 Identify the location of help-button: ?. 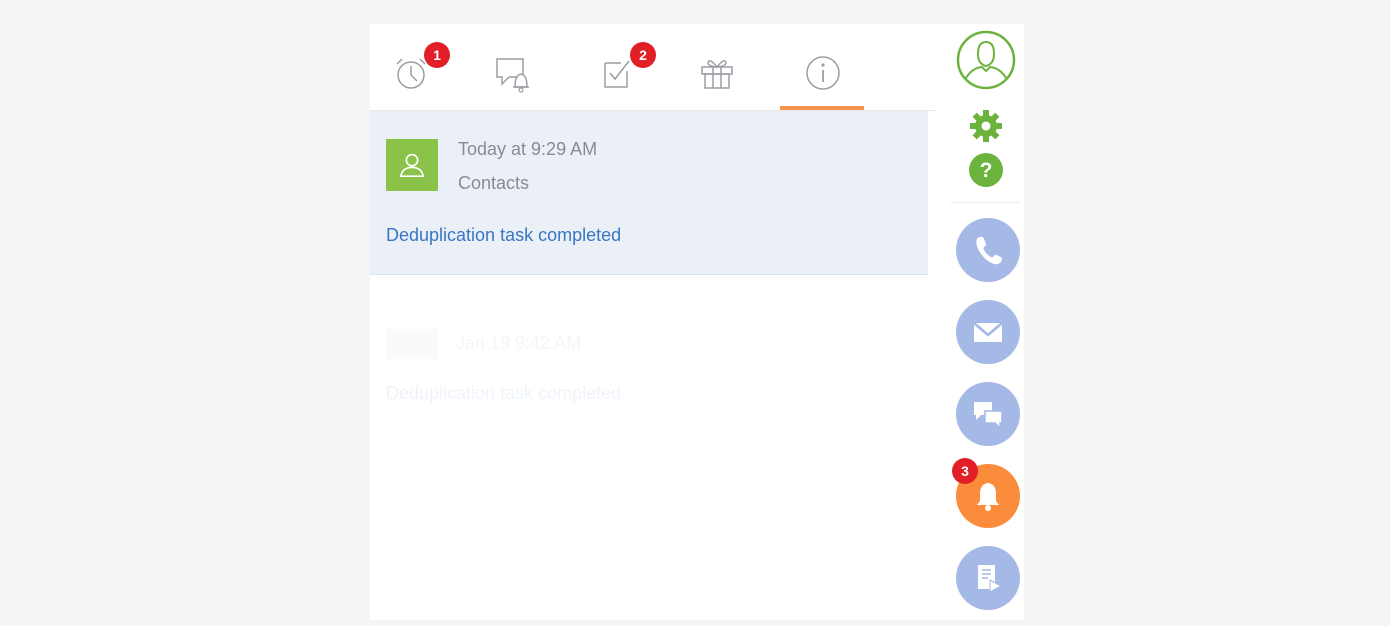
(986, 170).